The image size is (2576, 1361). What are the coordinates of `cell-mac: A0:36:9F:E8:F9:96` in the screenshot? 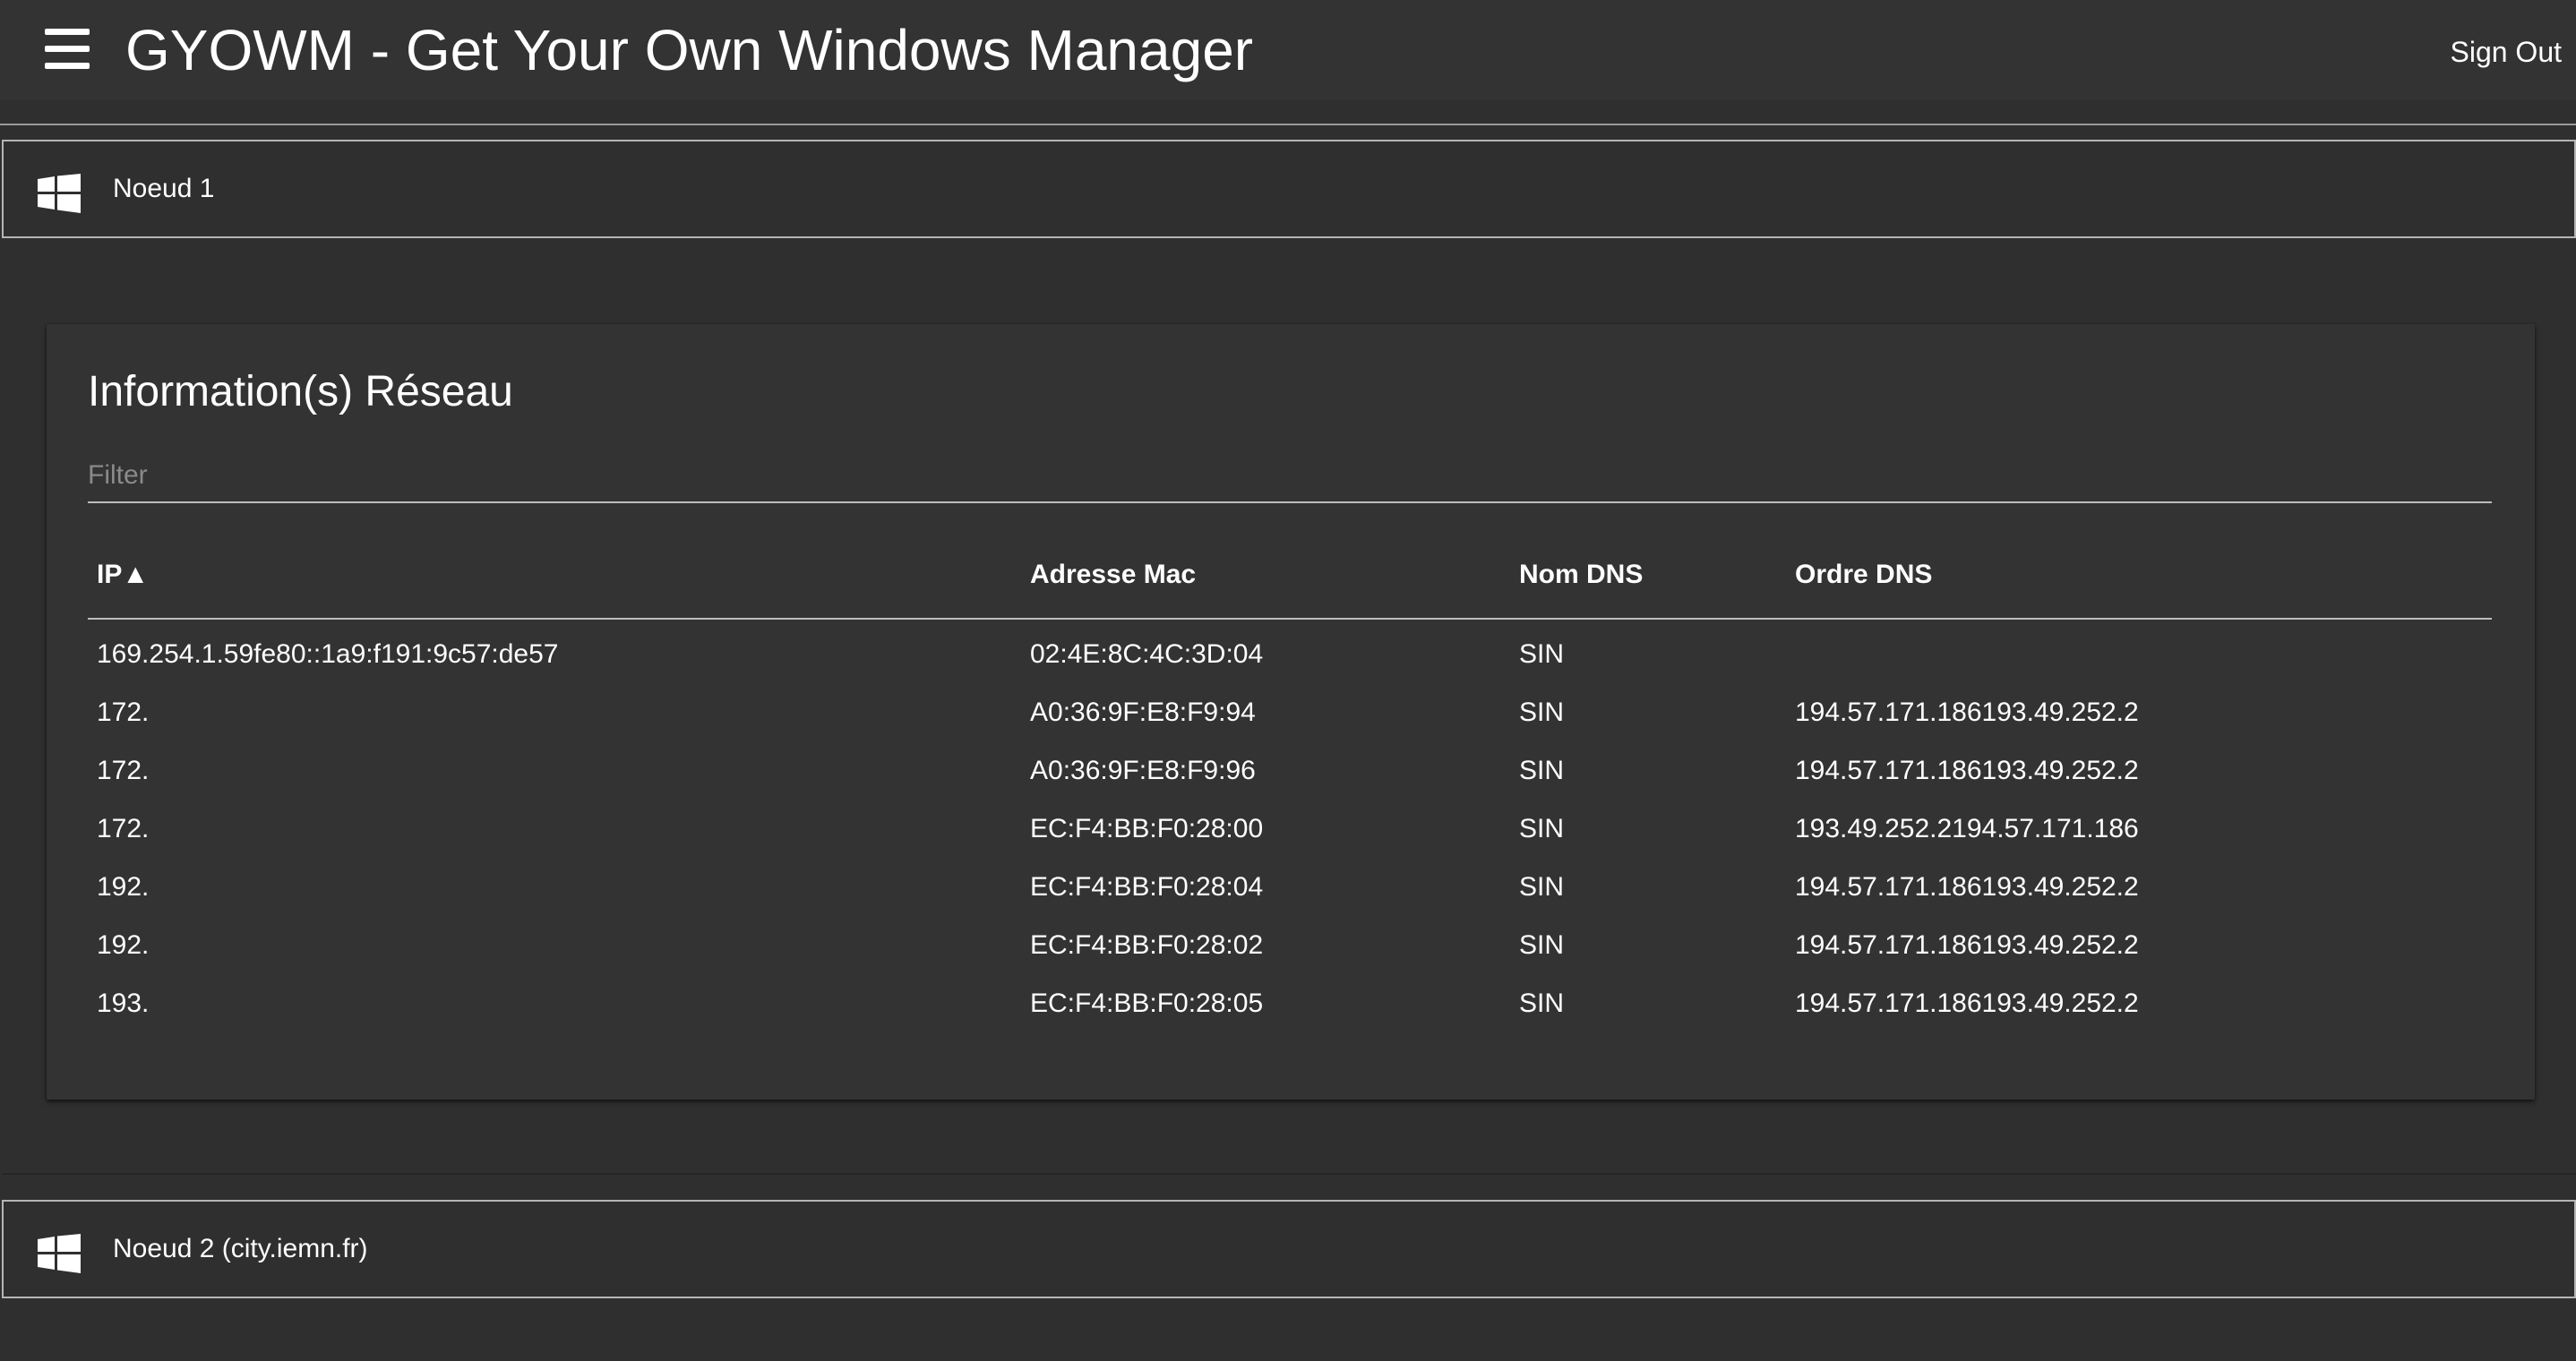 It's located at (1143, 770).